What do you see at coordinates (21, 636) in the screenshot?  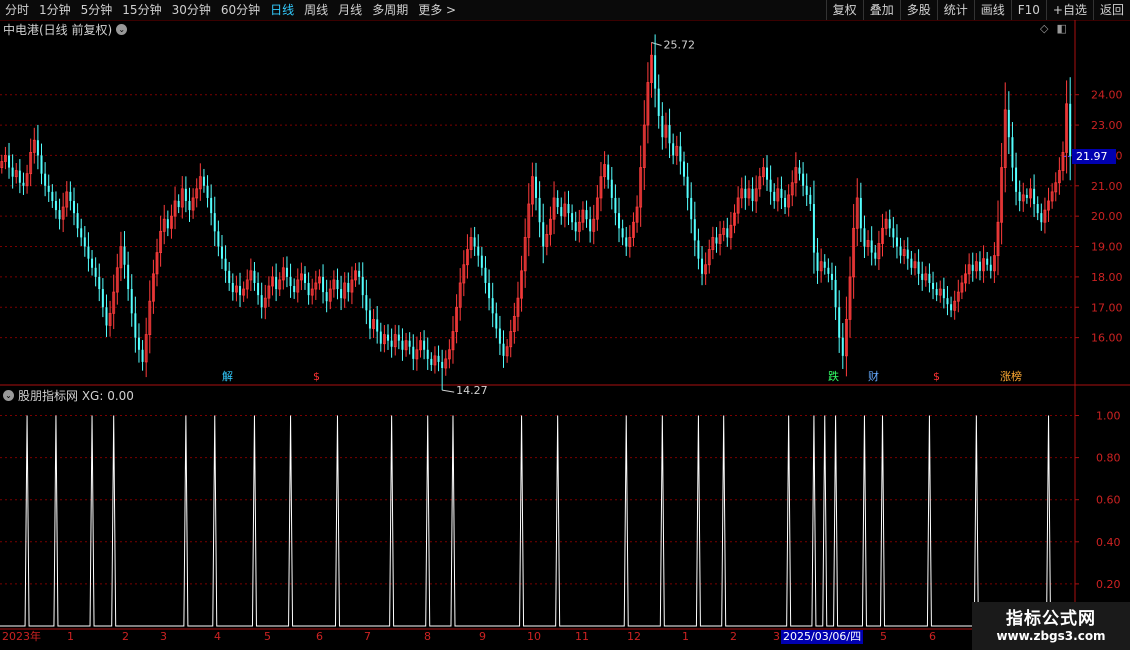 I see `date-axis-label: 2023年` at bounding box center [21, 636].